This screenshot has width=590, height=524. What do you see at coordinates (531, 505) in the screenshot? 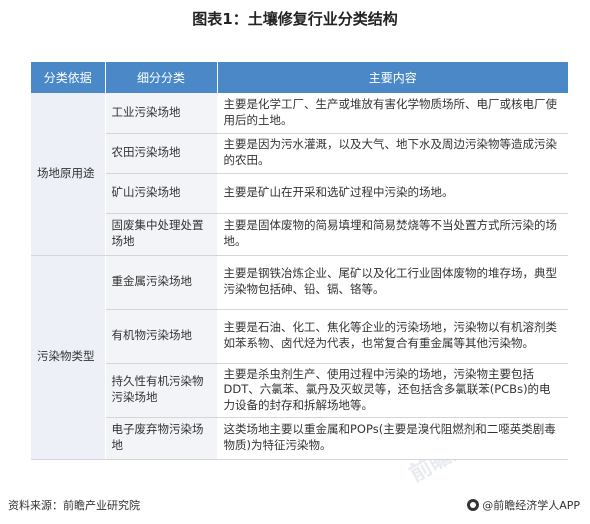
I see `brand-text: @前瞻经济学人APP` at bounding box center [531, 505].